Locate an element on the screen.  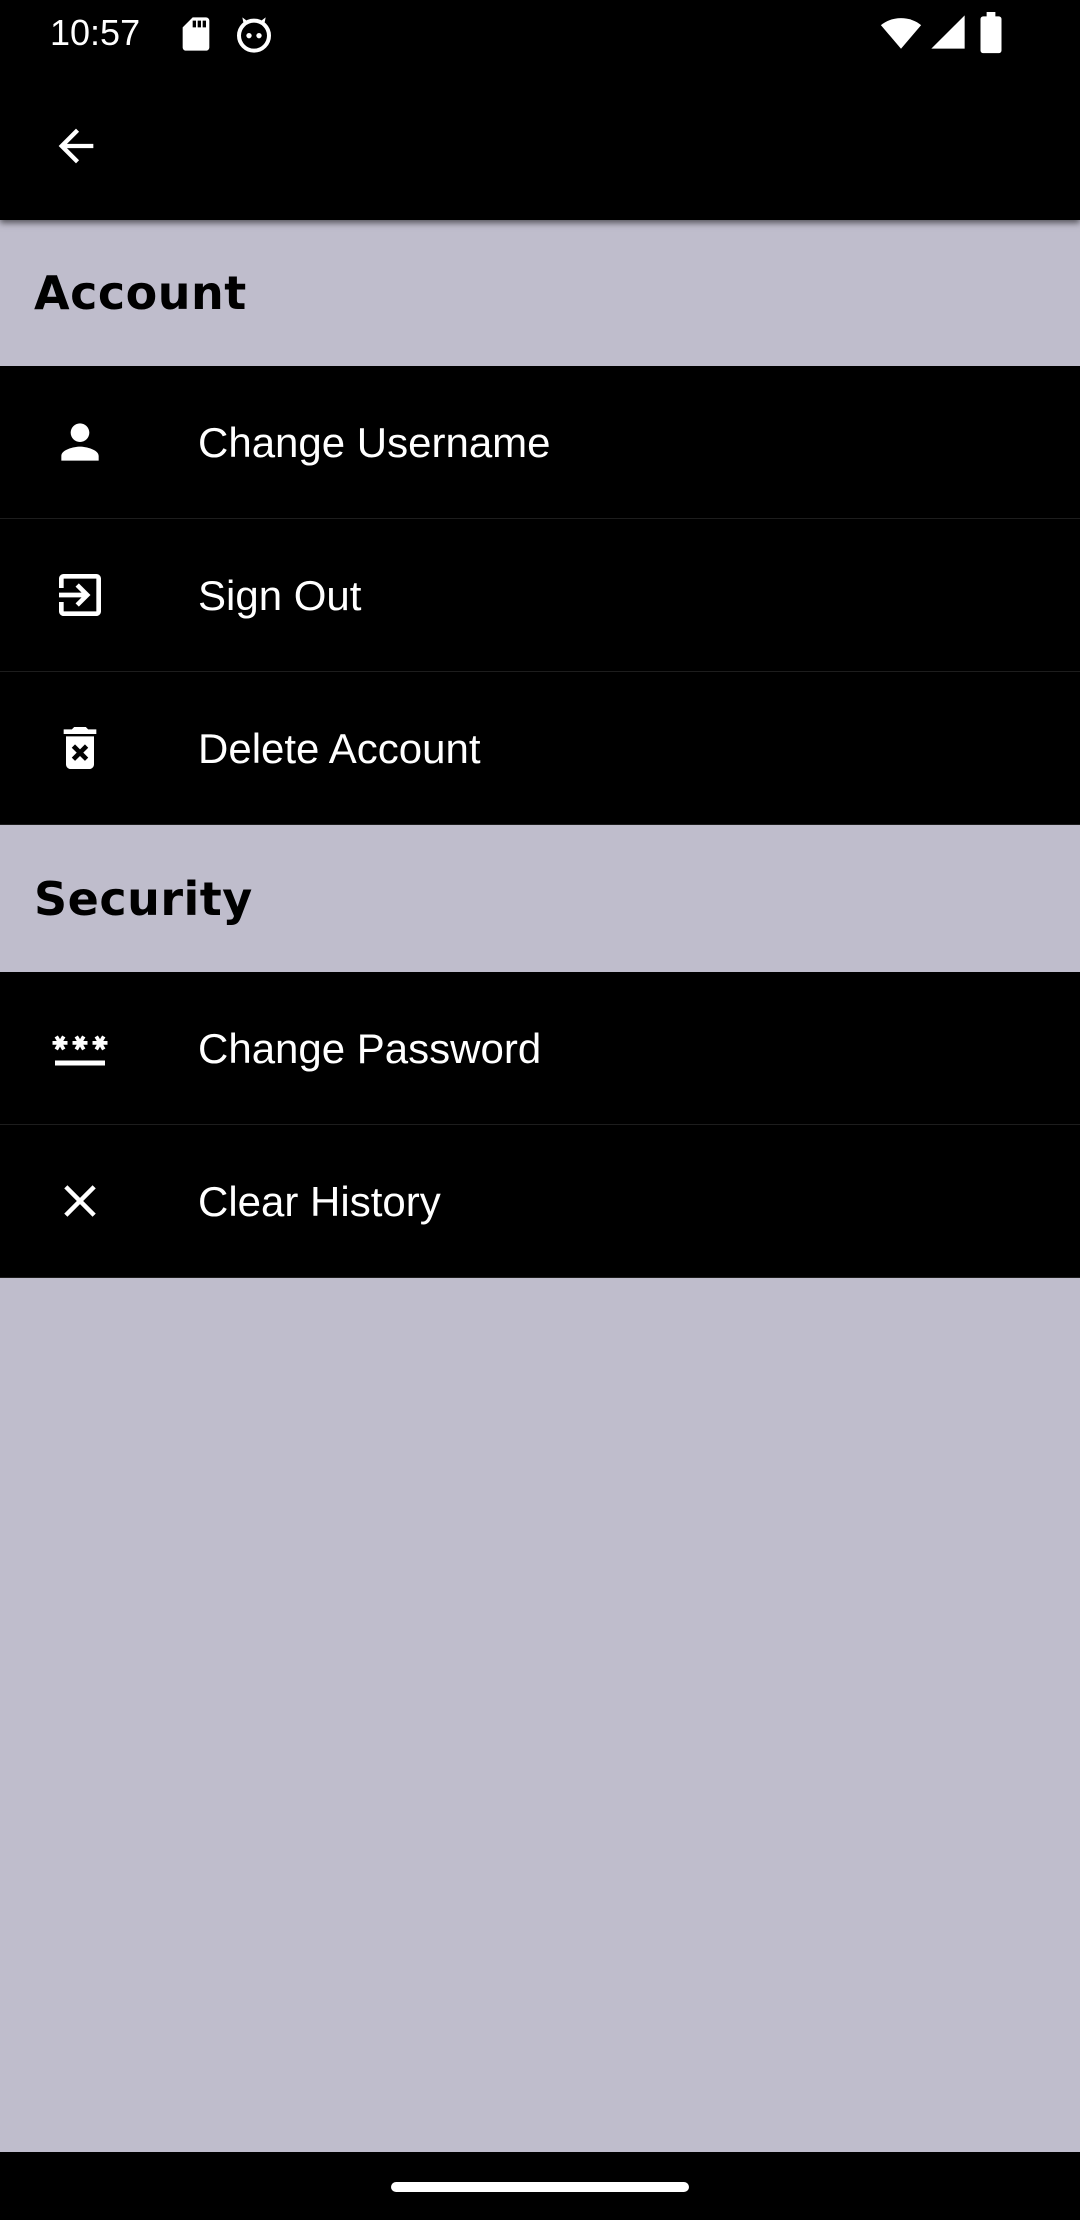
signal-icon is located at coordinates (948, 32).